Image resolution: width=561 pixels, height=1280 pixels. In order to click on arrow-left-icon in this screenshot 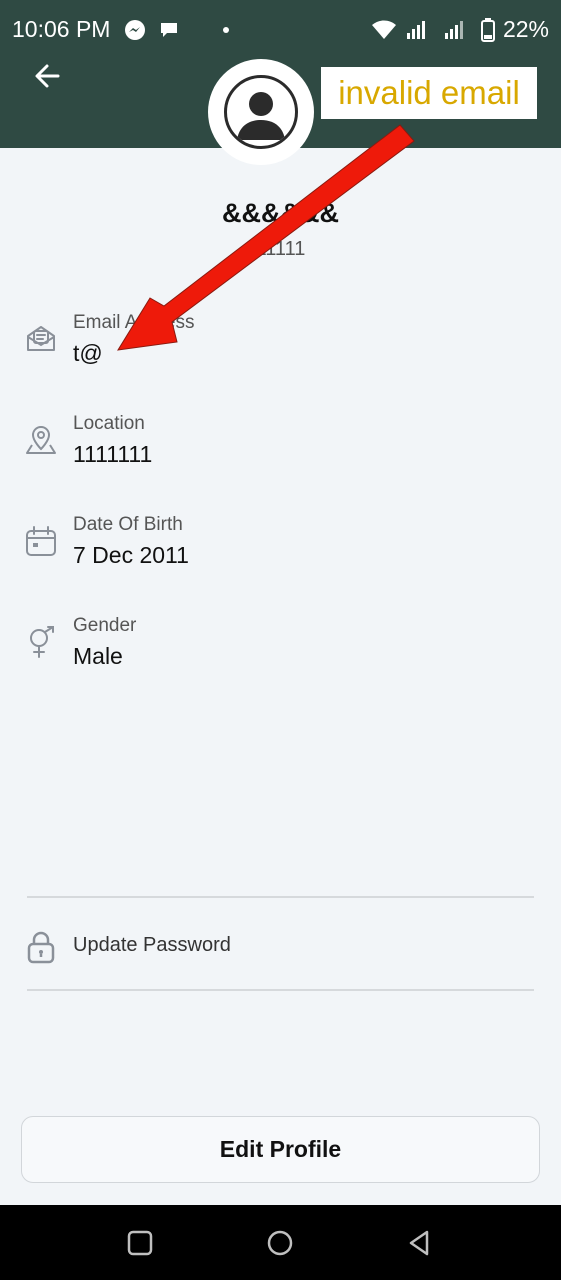, I will do `click(48, 76)`.